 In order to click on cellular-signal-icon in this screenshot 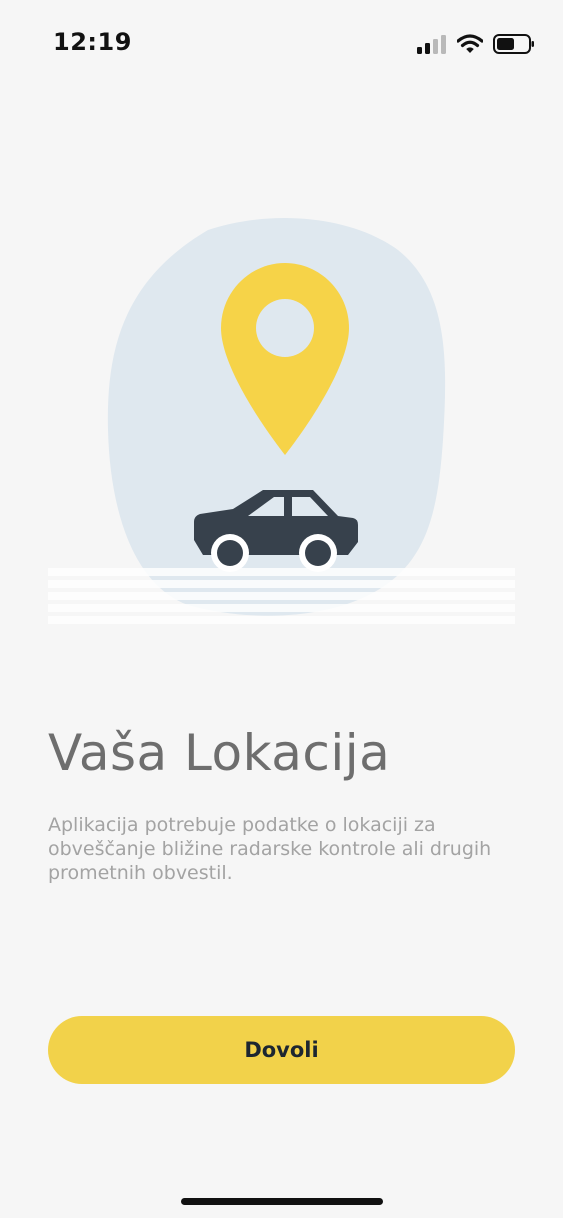, I will do `click(431, 44)`.